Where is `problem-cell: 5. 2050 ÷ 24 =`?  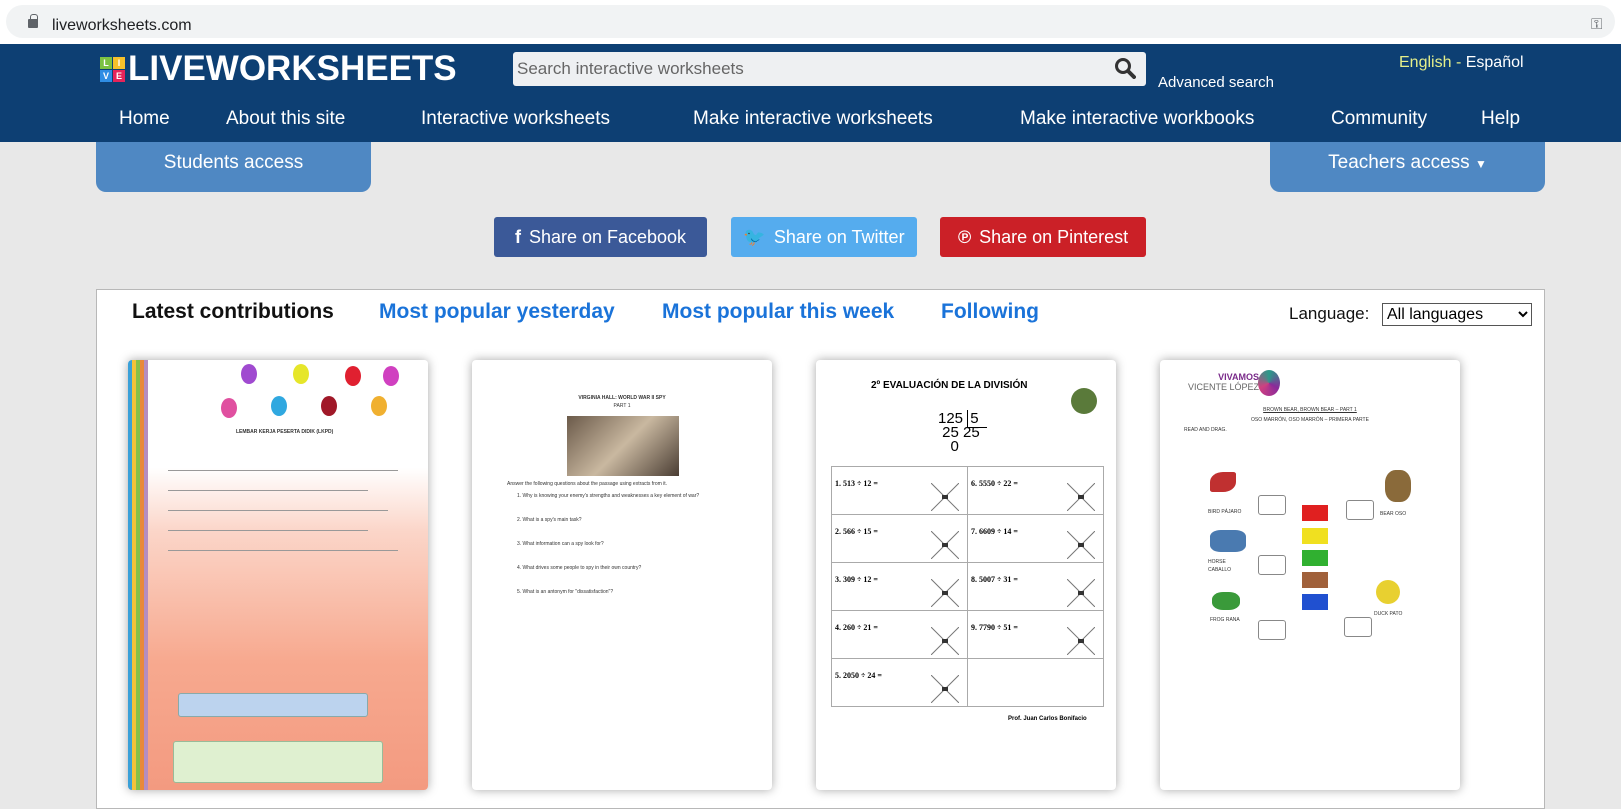
problem-cell: 5. 2050 ÷ 24 = is located at coordinates (899, 682).